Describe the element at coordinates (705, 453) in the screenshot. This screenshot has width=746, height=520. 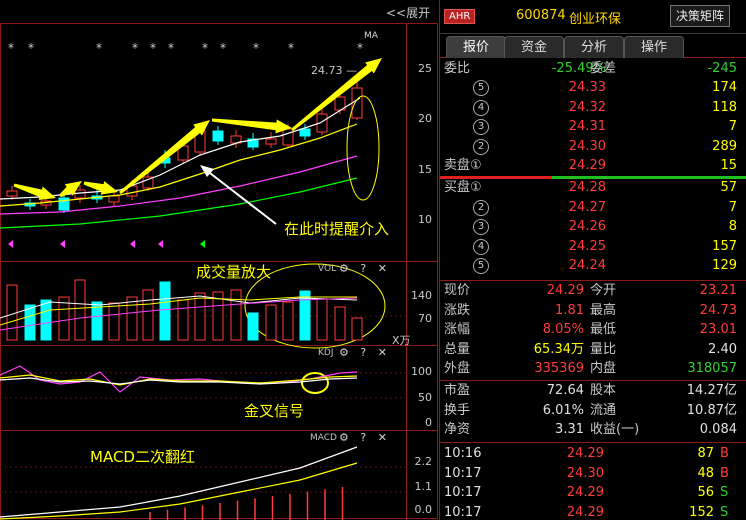
I see `tick-volume: 87` at that location.